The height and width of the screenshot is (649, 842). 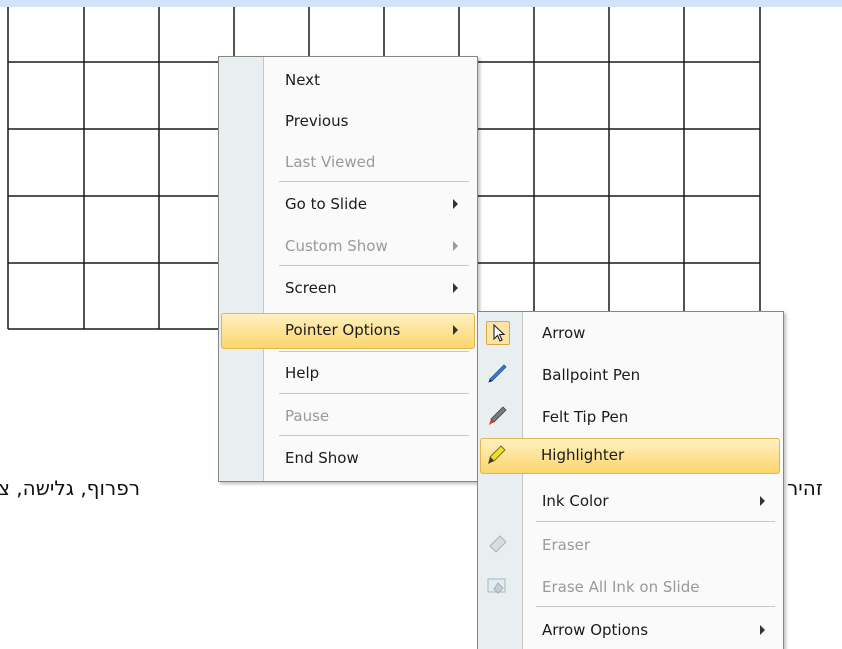 I want to click on erase-all-icon, so click(x=497, y=586).